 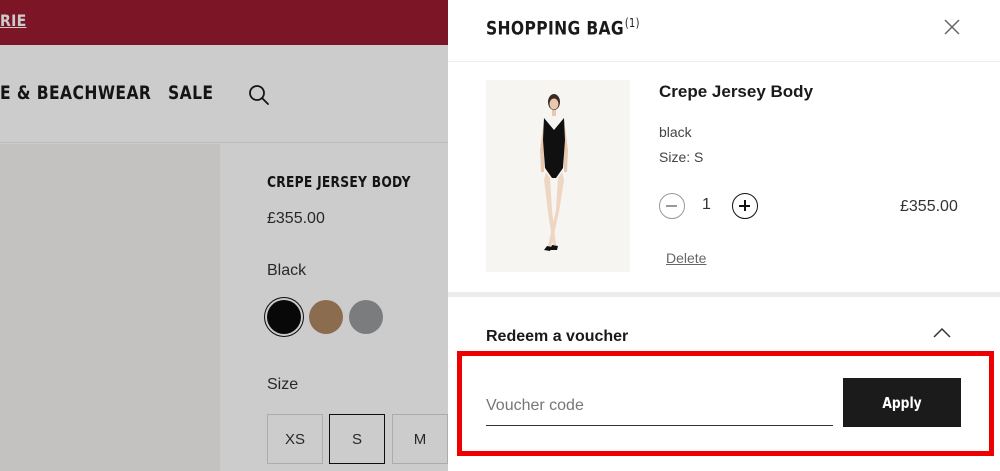 I want to click on quantity-value: 1, so click(x=706, y=204).